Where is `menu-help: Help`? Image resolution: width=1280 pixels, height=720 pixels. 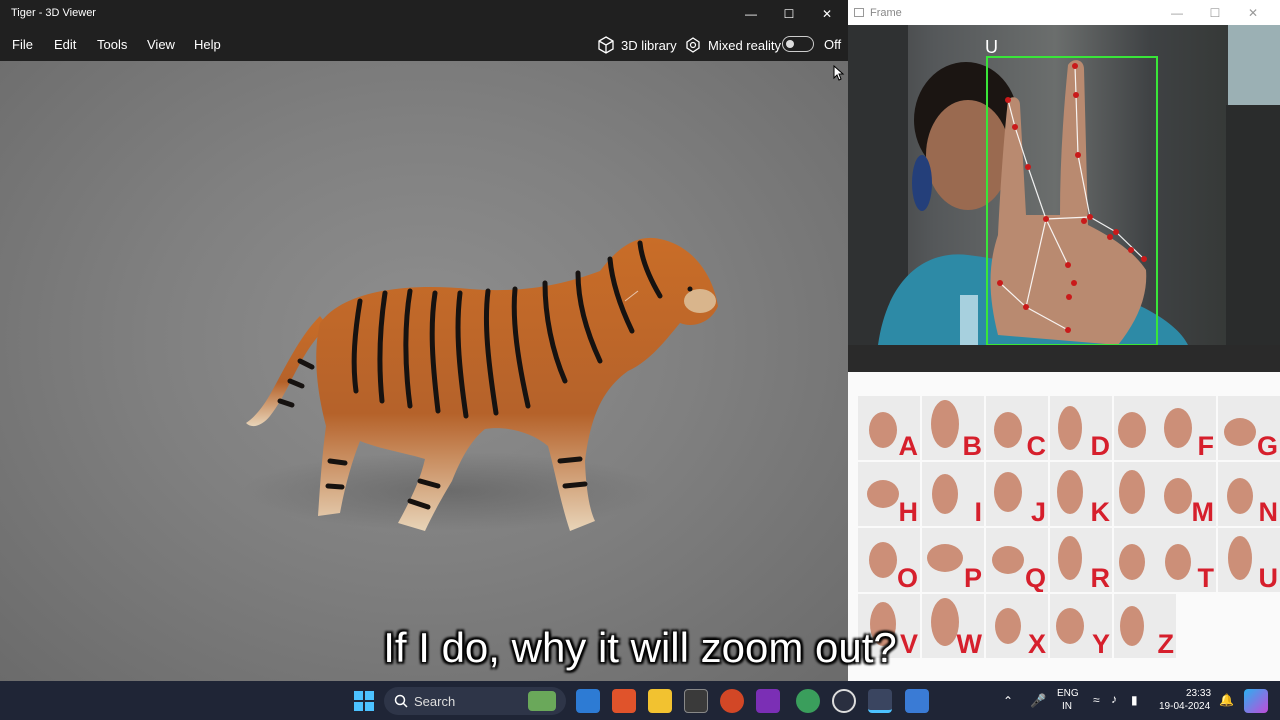
menu-help: Help is located at coordinates (207, 44).